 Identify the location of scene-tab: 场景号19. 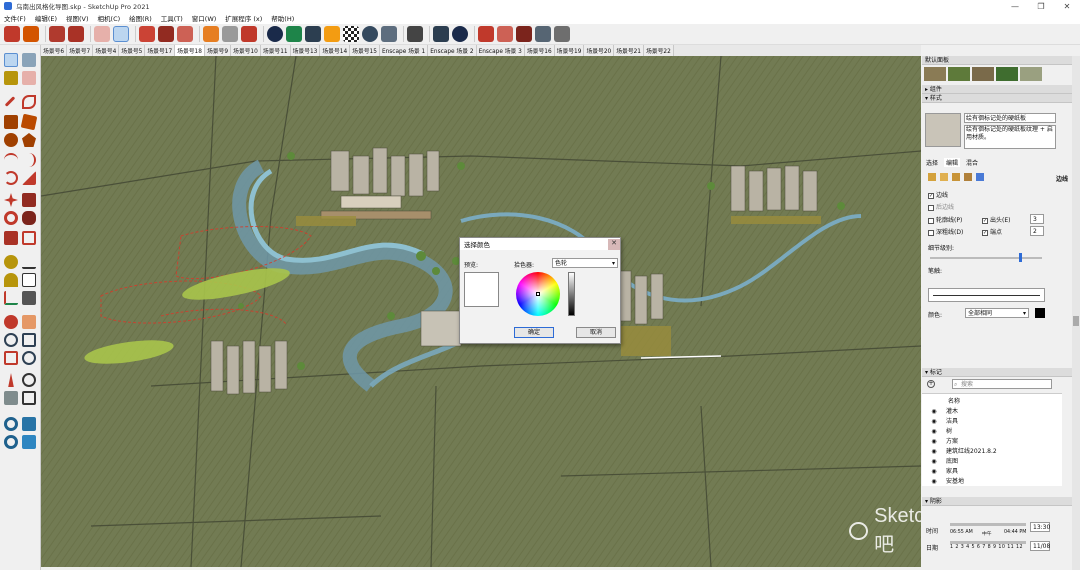
(569, 50).